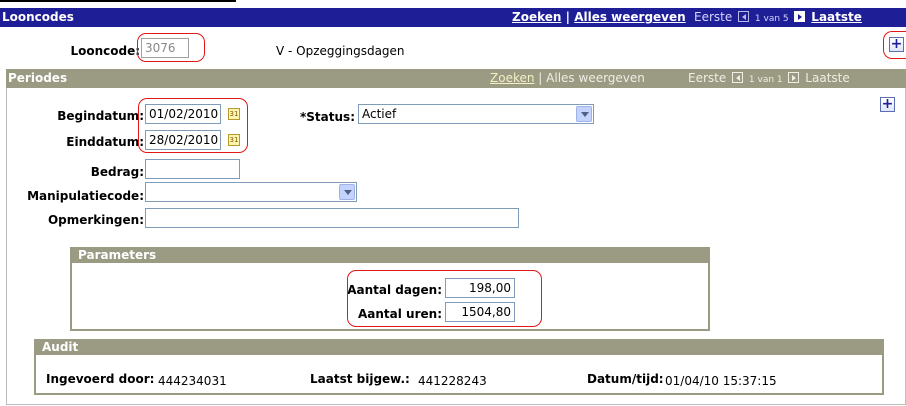 The image size is (906, 406). Describe the element at coordinates (536, 17) in the screenshot. I see `looncodes-zoeken-link: Zoeken` at that location.